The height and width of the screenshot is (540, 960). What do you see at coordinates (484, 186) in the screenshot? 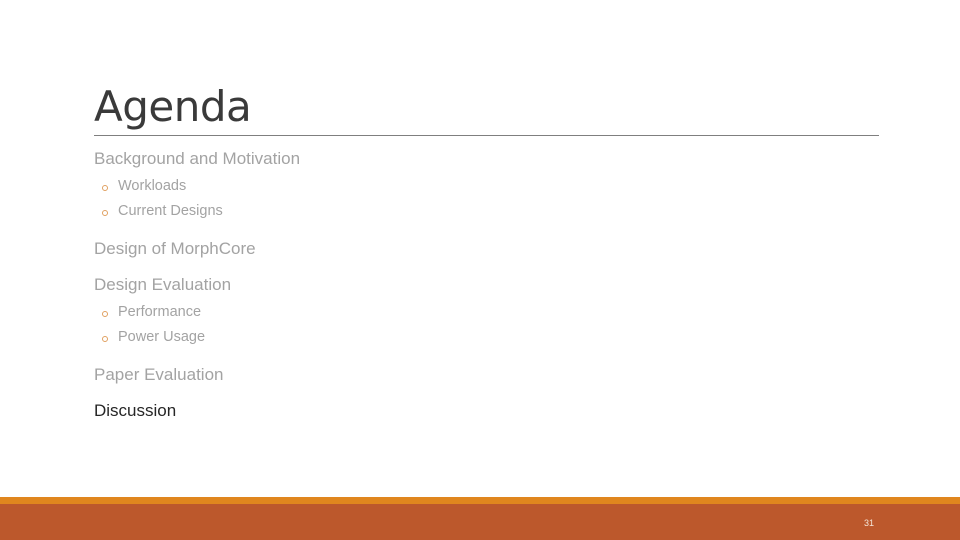
I see `agenda-subitem: Workloads` at bounding box center [484, 186].